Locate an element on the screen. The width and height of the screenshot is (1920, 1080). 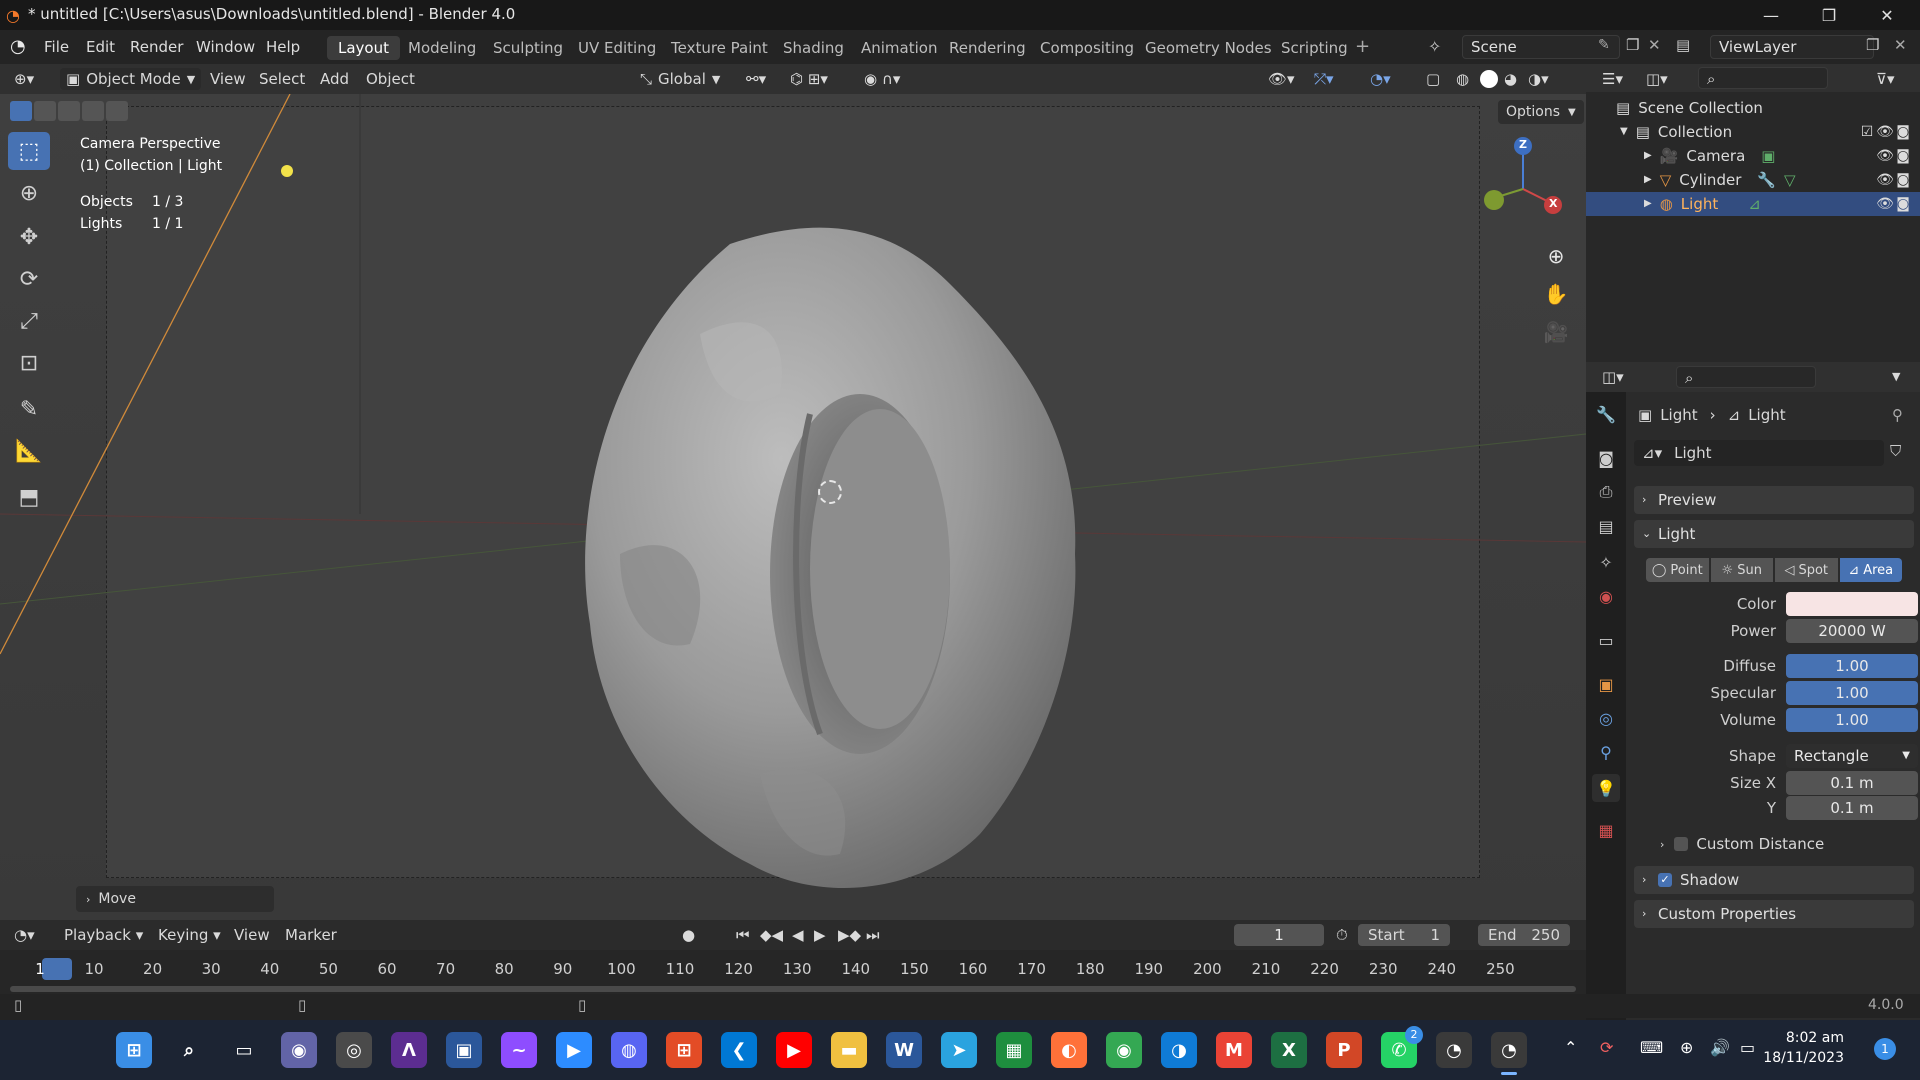
rendered-shading-icon: ◑▾ is located at coordinates (1538, 79).